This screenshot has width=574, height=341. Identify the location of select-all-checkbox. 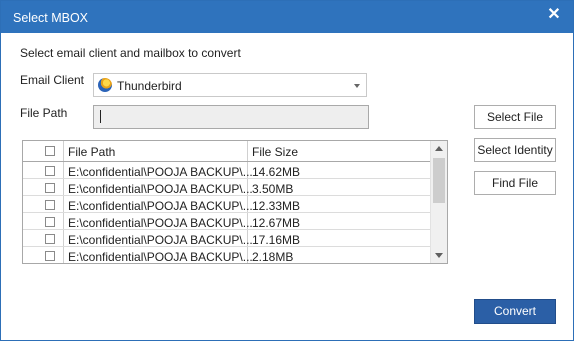
(50, 151).